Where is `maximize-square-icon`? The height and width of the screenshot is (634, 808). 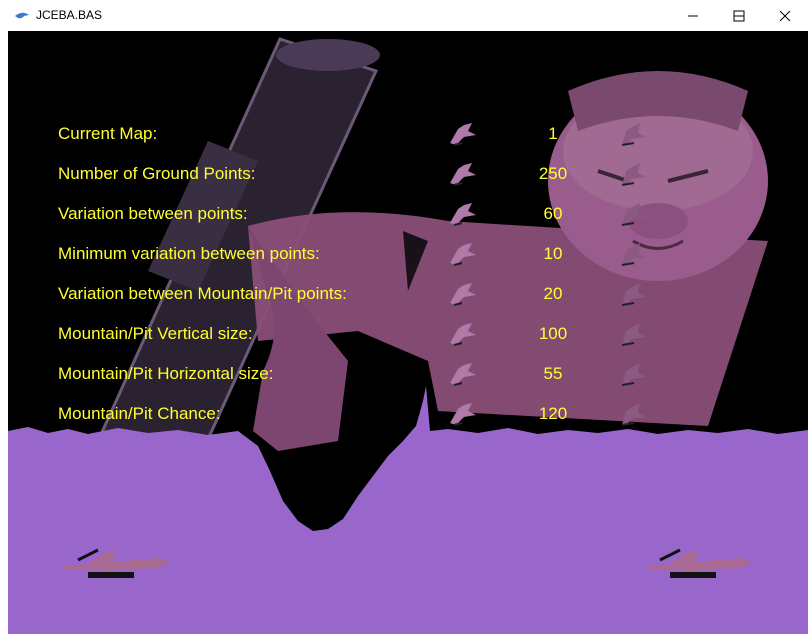
maximize-square-icon is located at coordinates (739, 16).